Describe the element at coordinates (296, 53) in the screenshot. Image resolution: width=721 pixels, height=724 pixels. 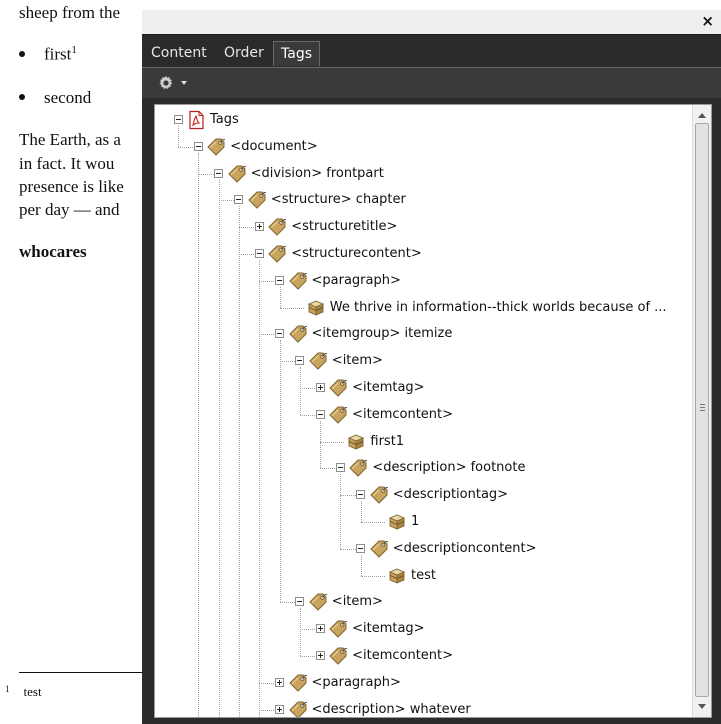
I see `tab-tags: Tags` at that location.